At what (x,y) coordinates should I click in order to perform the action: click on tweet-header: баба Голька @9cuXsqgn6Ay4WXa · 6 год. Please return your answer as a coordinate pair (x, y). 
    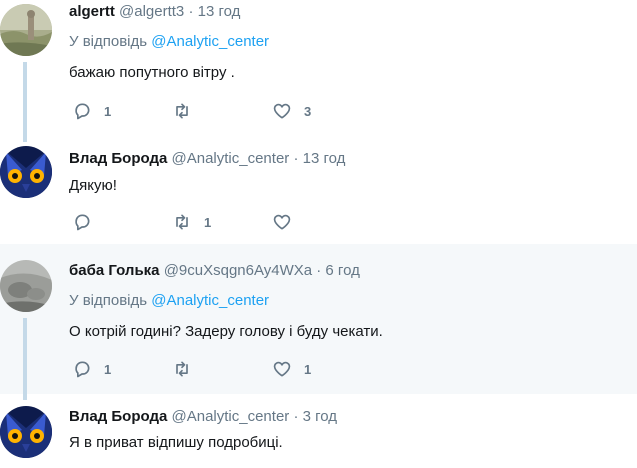
    Looking at the image, I should click on (214, 270).